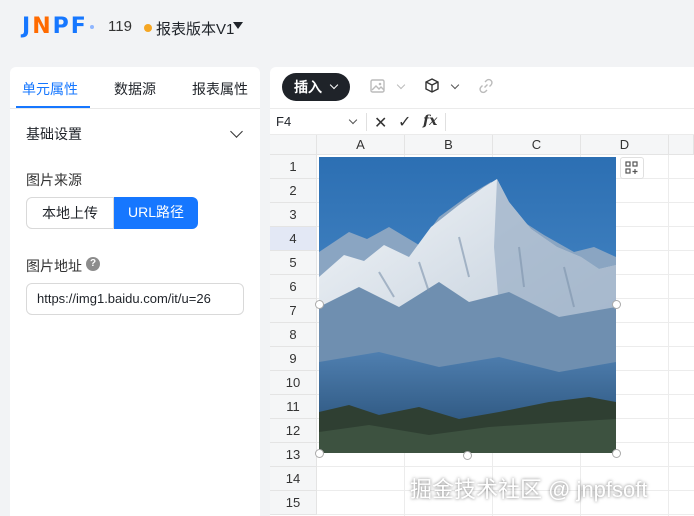 This screenshot has height=516, width=694. What do you see at coordinates (378, 86) in the screenshot?
I see `image-icon` at bounding box center [378, 86].